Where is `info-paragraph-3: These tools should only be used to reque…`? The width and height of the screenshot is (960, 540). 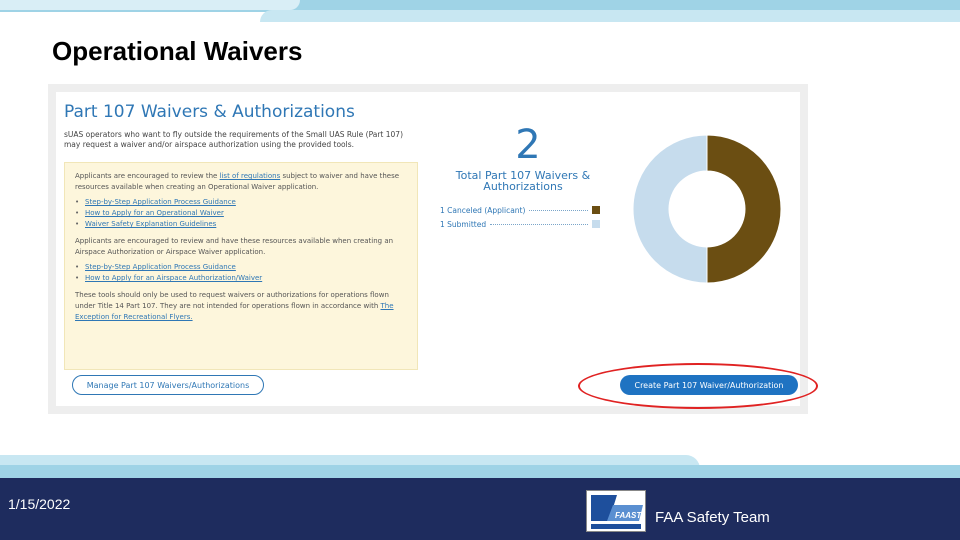
info-paragraph-3: These tools should only be used to reque… is located at coordinates (241, 306).